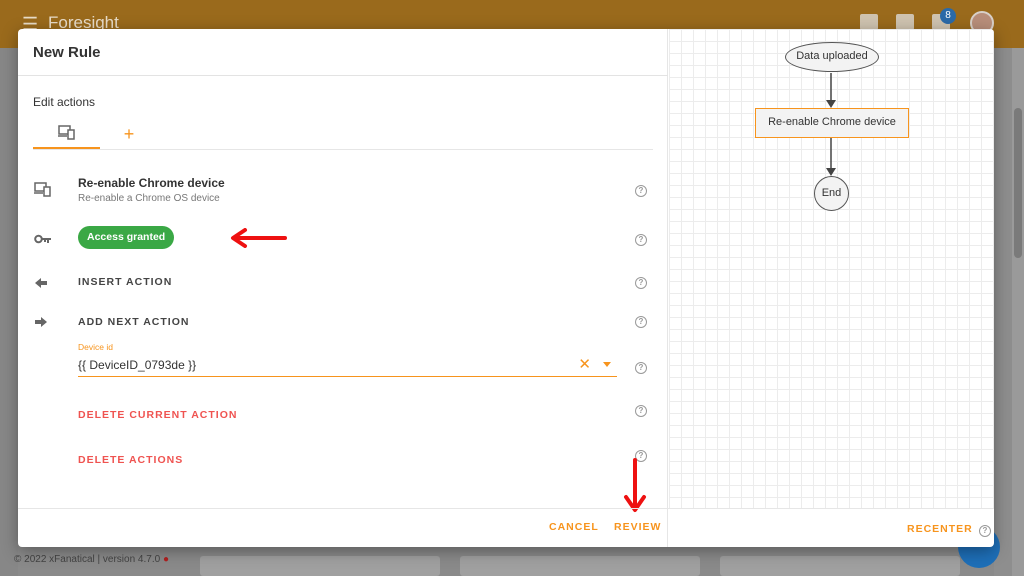 The height and width of the screenshot is (576, 1024). What do you see at coordinates (149, 198) in the screenshot?
I see `action-subtitle: Re-enable a Chrome OS device` at bounding box center [149, 198].